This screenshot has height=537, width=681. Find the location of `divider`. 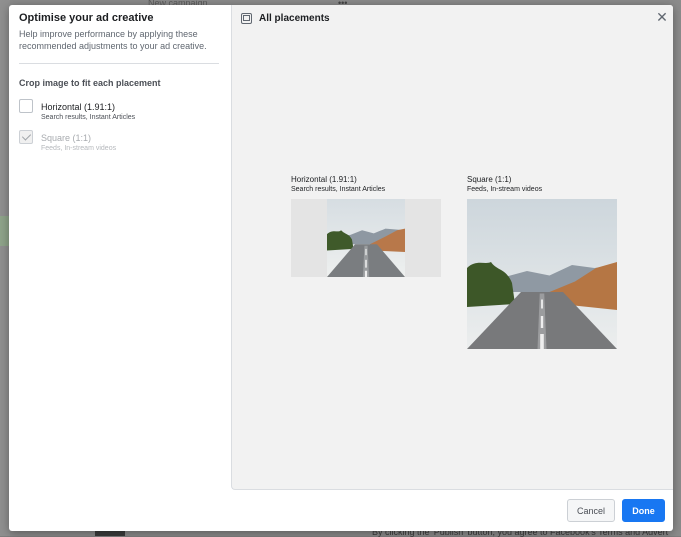

divider is located at coordinates (119, 63).